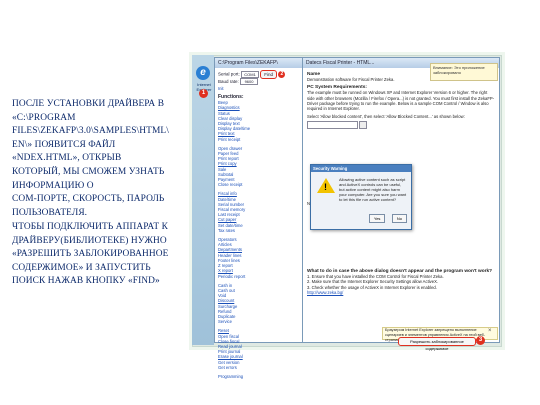  Describe the element at coordinates (64, 144) in the screenshot. I see `instruction-line: EN\» появится файл` at that location.